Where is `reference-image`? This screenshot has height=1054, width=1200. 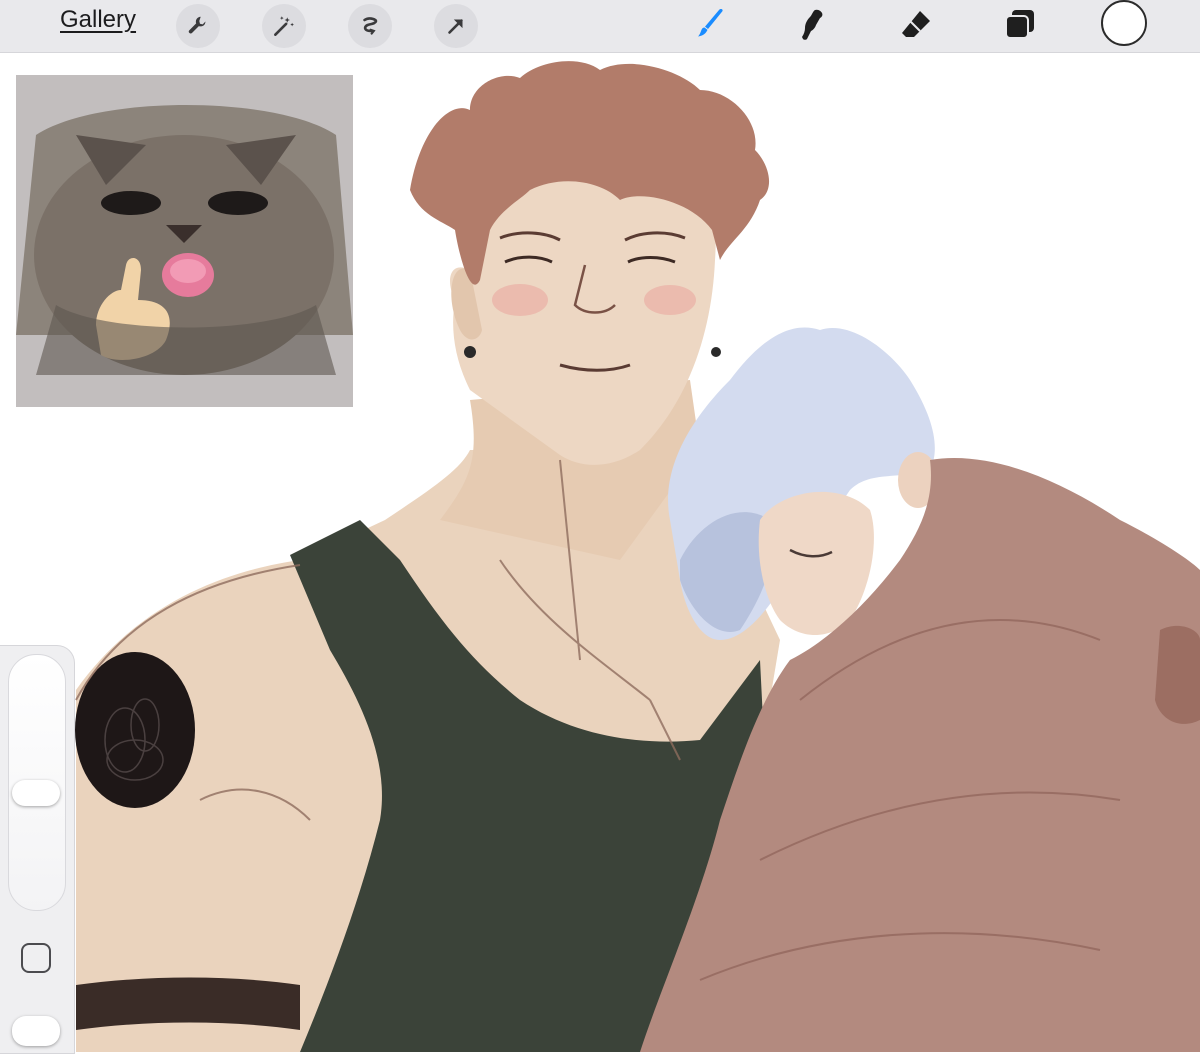
reference-image is located at coordinates (184, 241).